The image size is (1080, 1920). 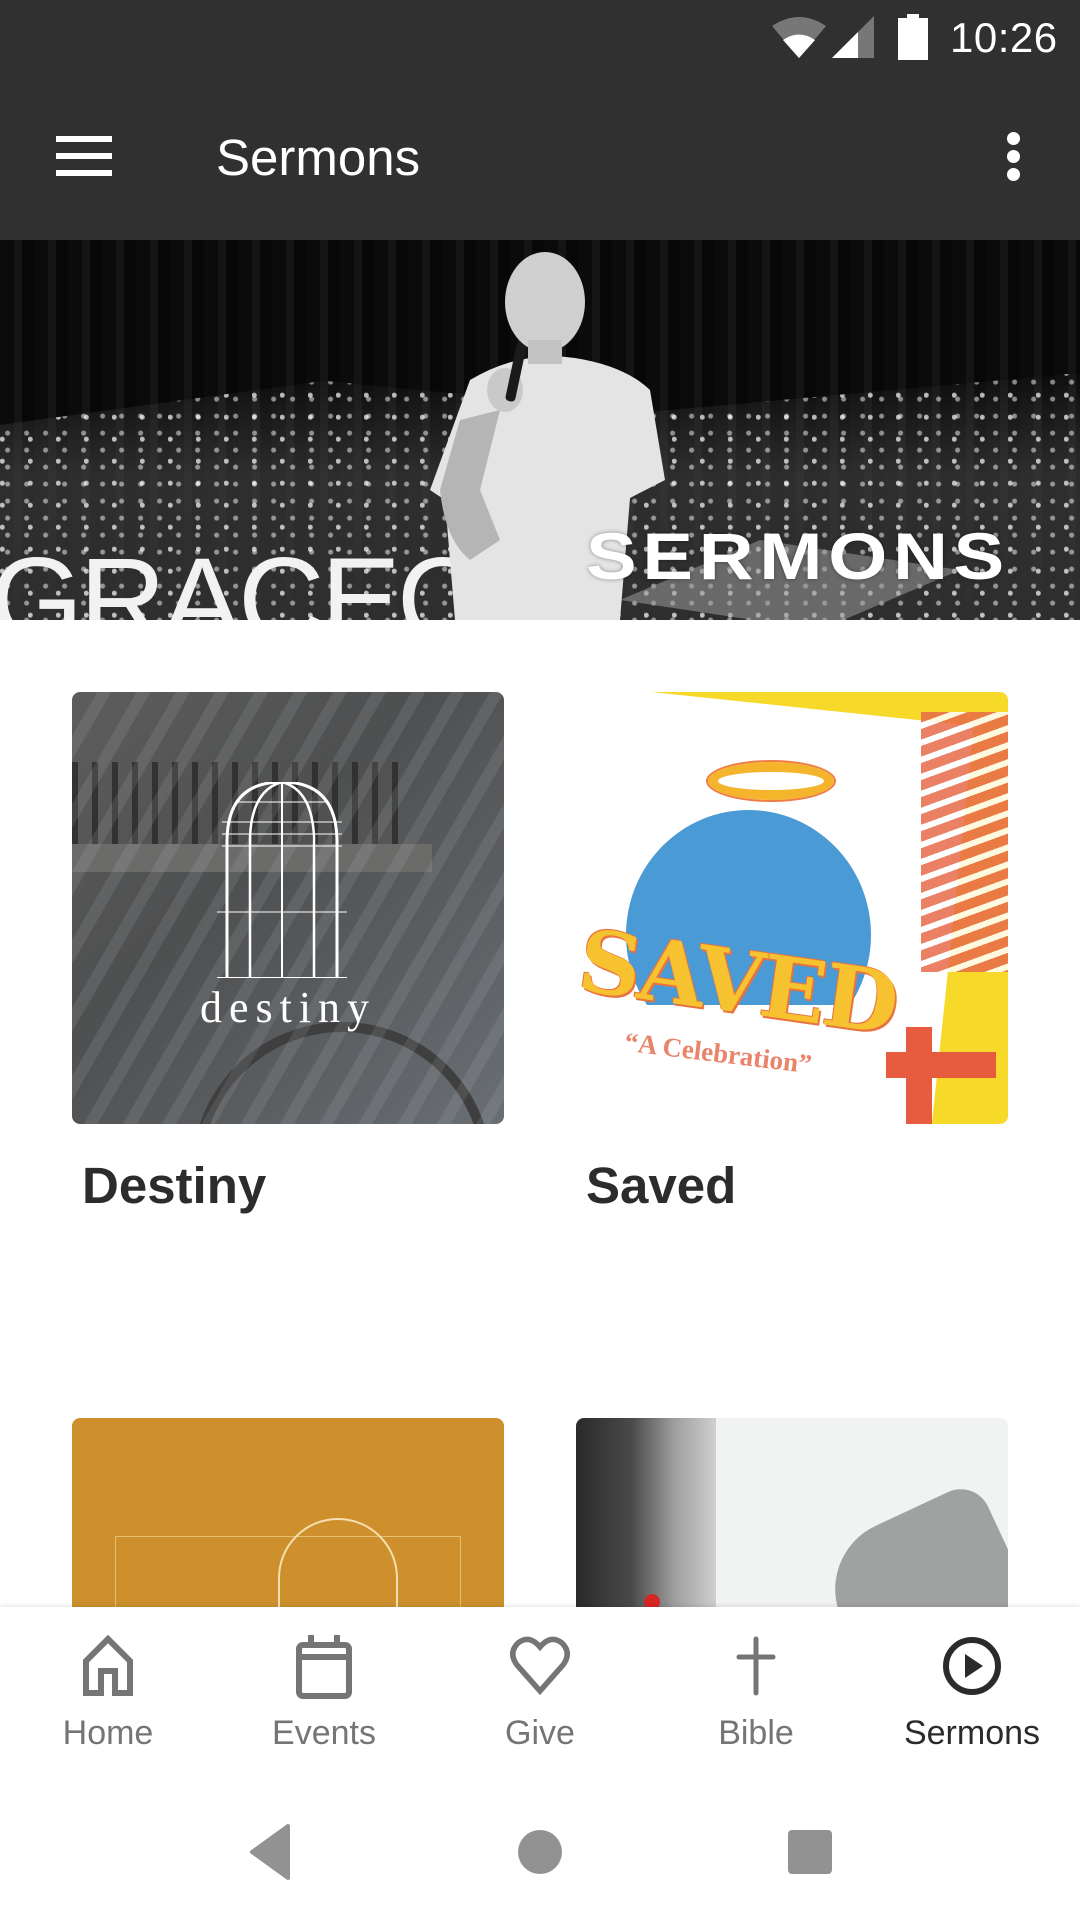 I want to click on calendar-icon, so click(x=324, y=1667).